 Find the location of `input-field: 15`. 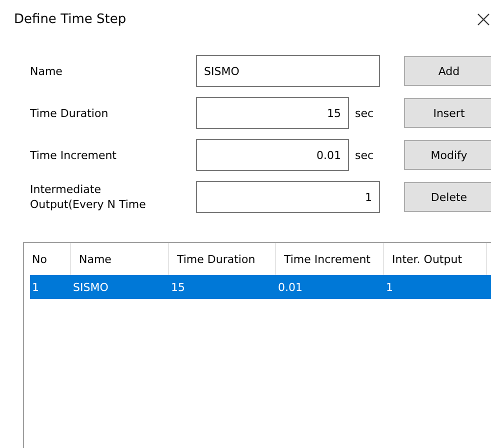

input-field: 15 is located at coordinates (272, 113).